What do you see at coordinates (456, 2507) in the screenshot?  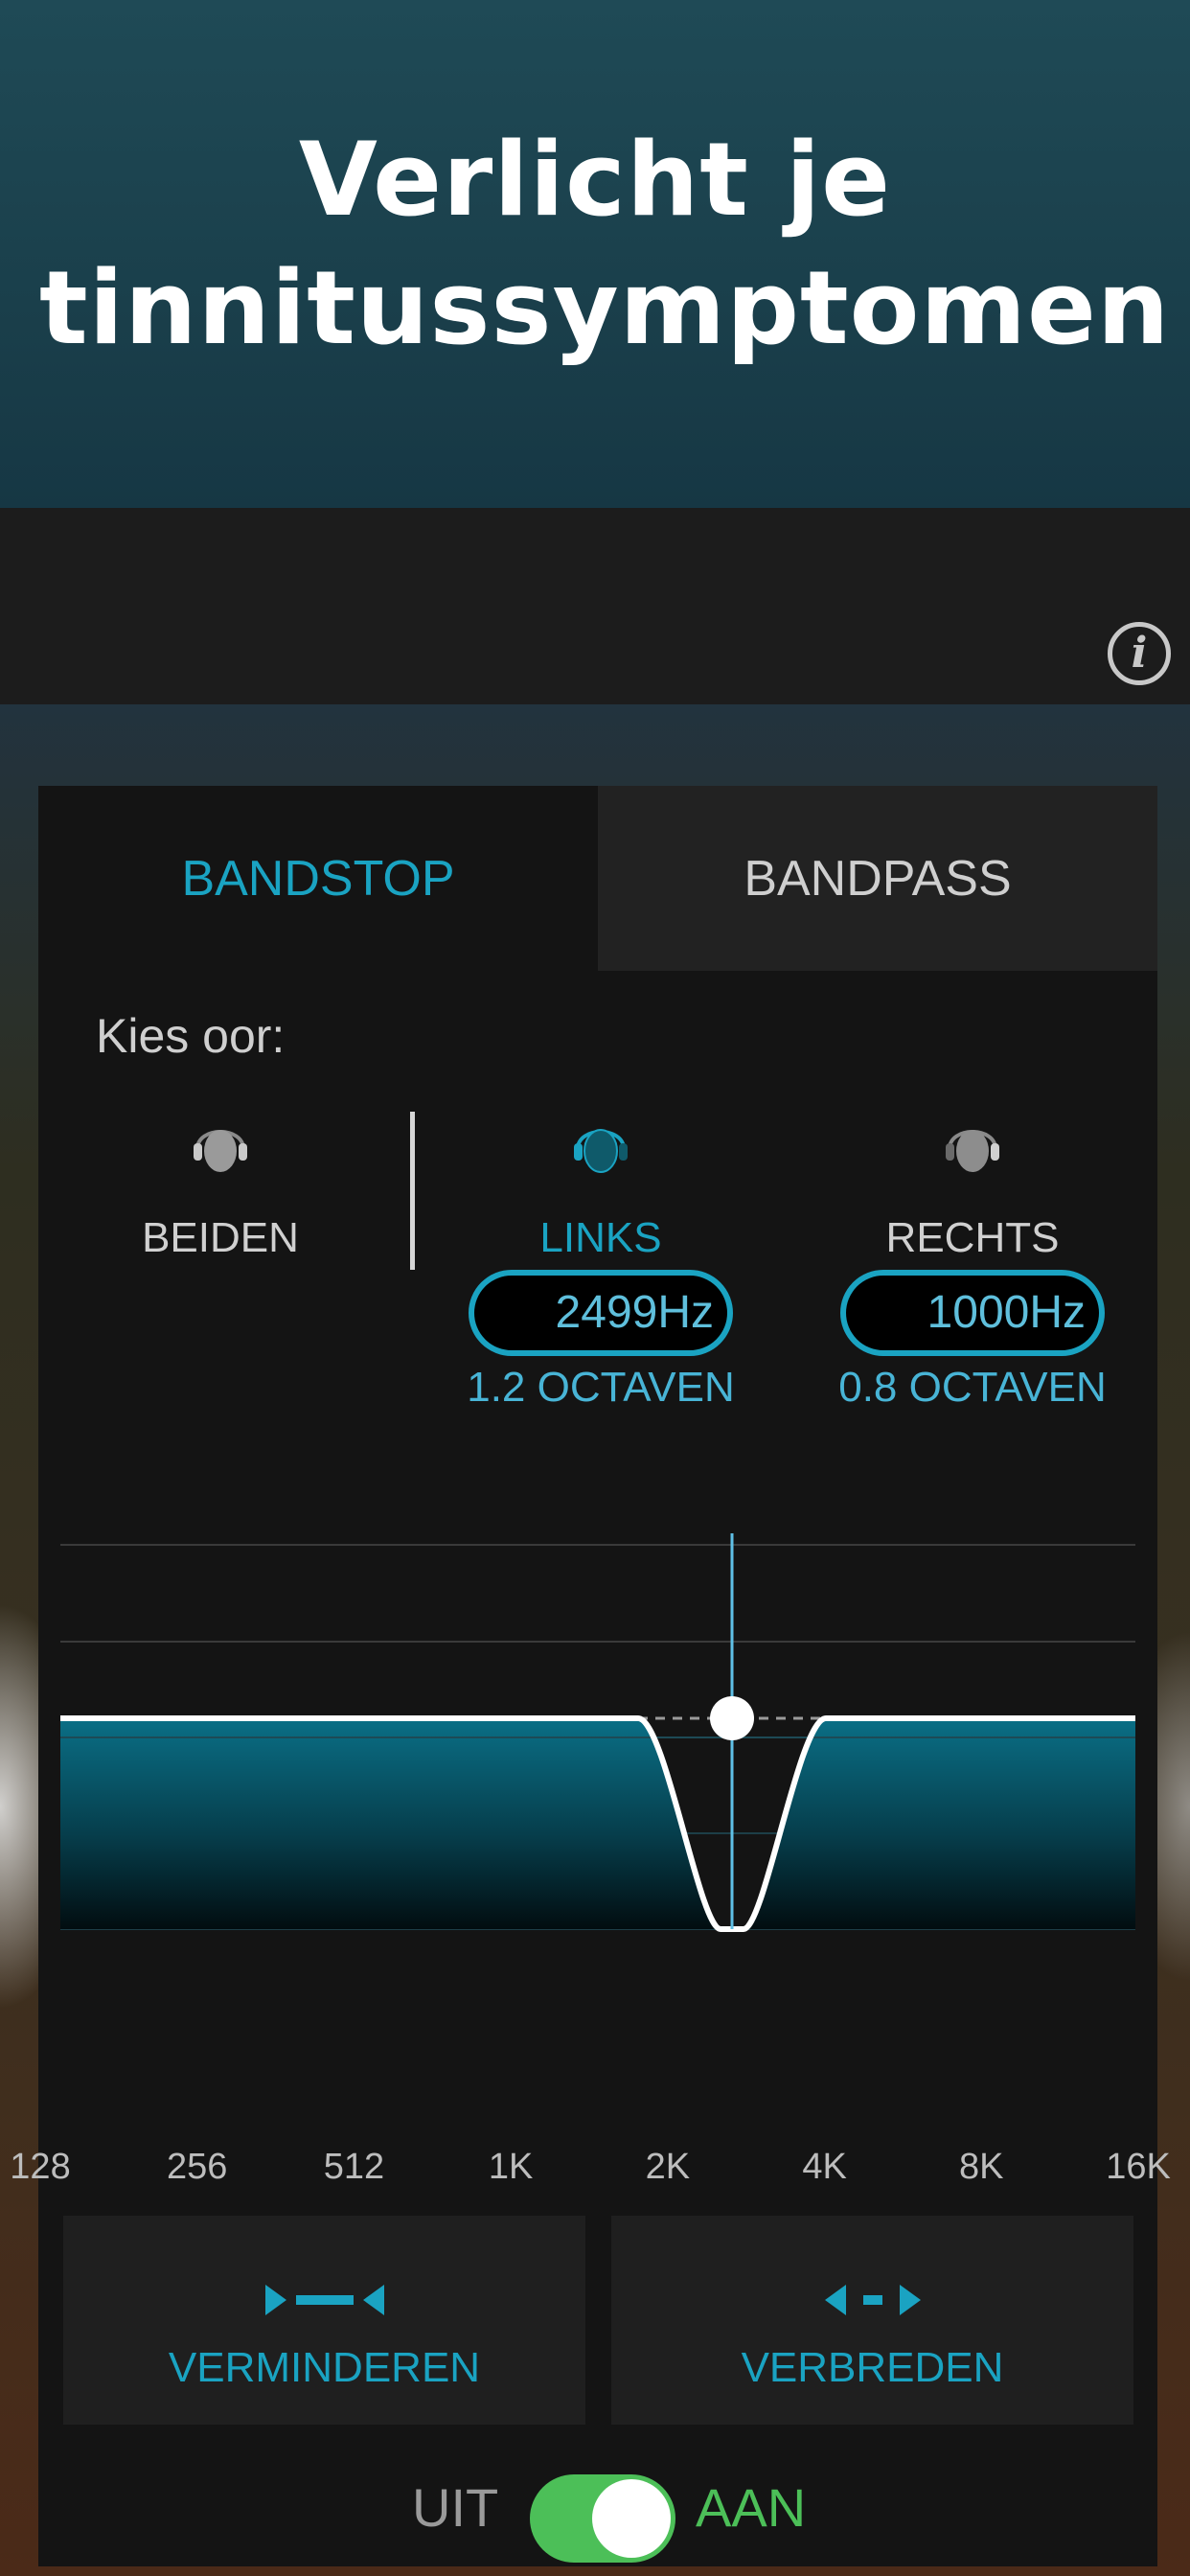 I see `toggle-off-label: UIT` at bounding box center [456, 2507].